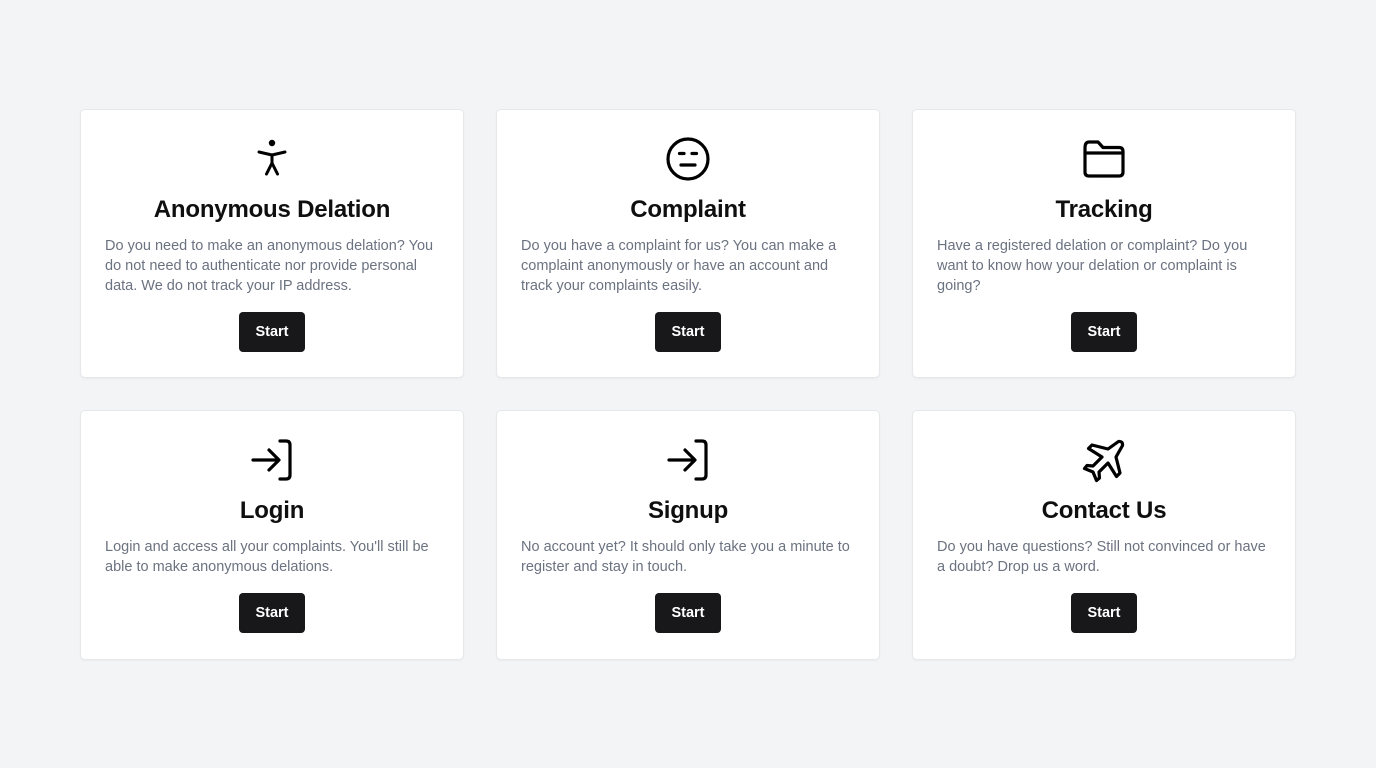 The width and height of the screenshot is (1376, 768). Describe the element at coordinates (688, 510) in the screenshot. I see `card-title: Signup` at that location.